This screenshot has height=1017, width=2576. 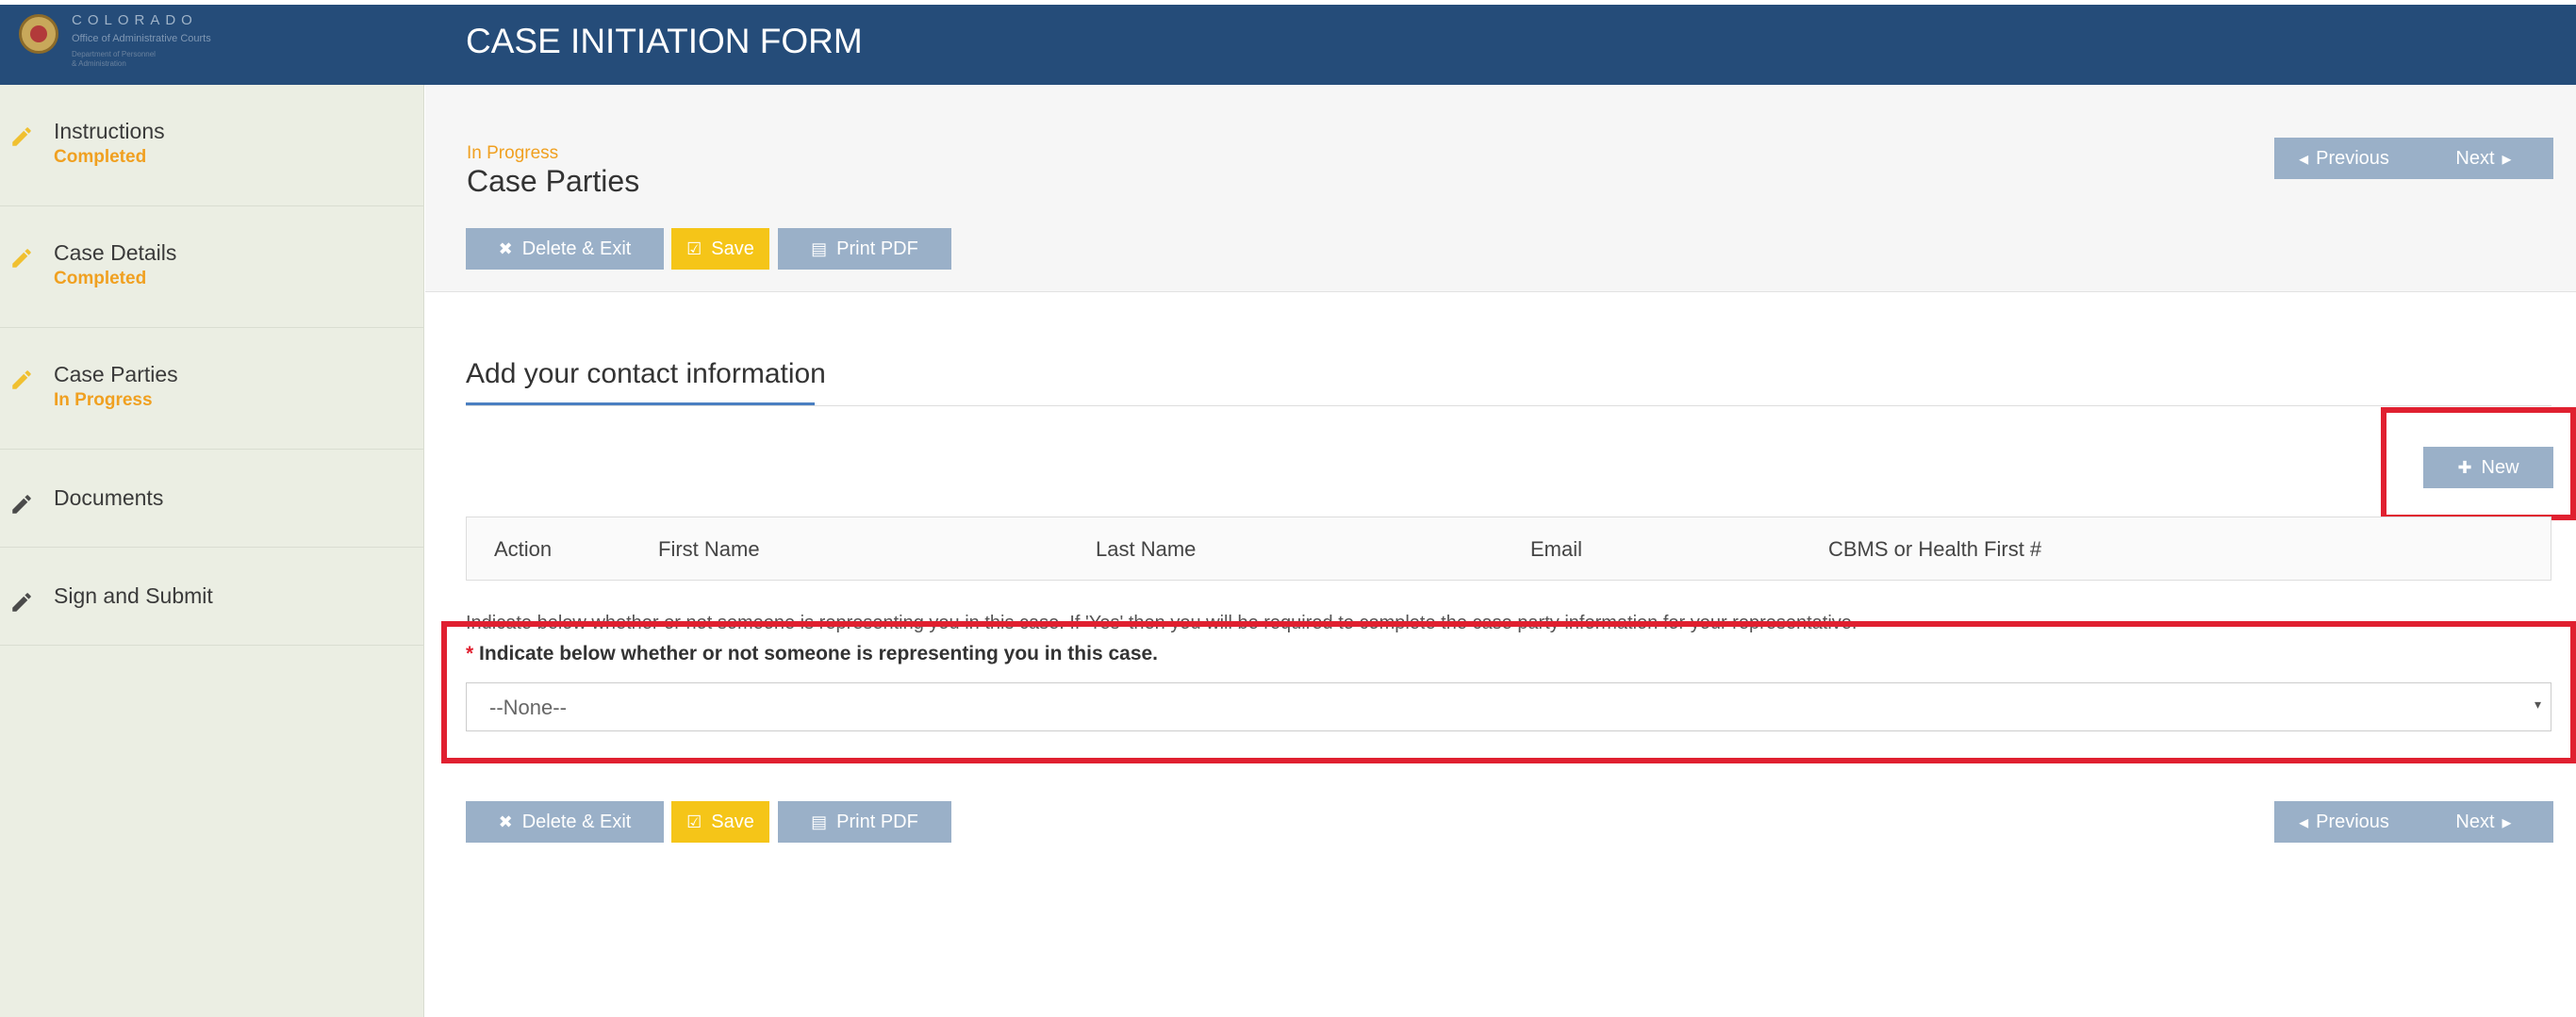 I want to click on sidebar-item-case-details: Case Details Completed, so click(x=212, y=267).